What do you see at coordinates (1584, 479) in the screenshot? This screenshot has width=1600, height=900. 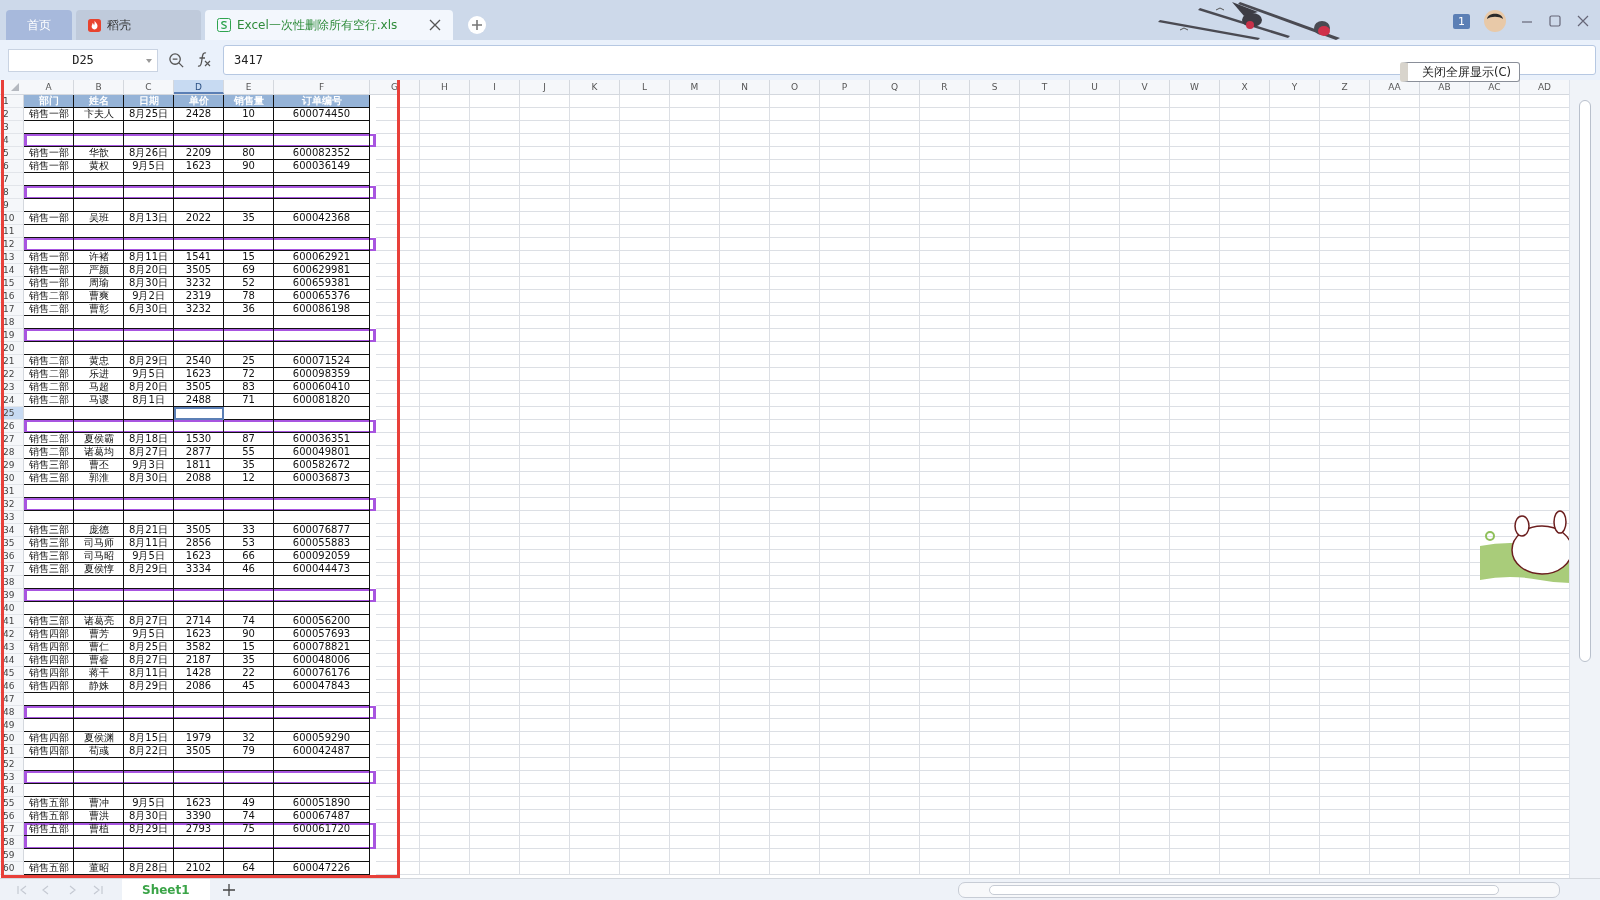 I see `vertical-scrollbar` at bounding box center [1584, 479].